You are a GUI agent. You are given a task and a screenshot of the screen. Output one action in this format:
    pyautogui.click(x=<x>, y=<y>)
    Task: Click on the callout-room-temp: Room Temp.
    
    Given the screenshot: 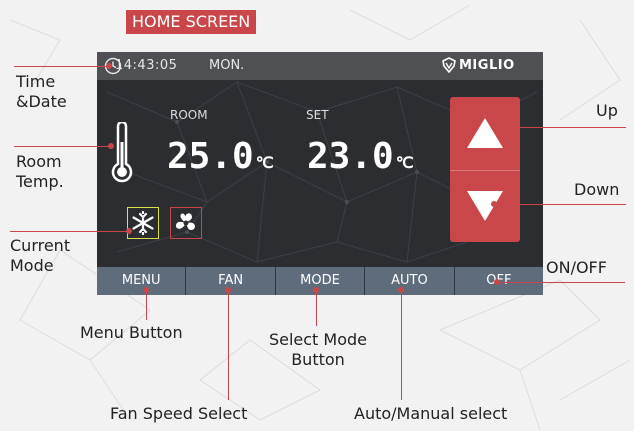 What is the action you would take?
    pyautogui.click(x=40, y=172)
    